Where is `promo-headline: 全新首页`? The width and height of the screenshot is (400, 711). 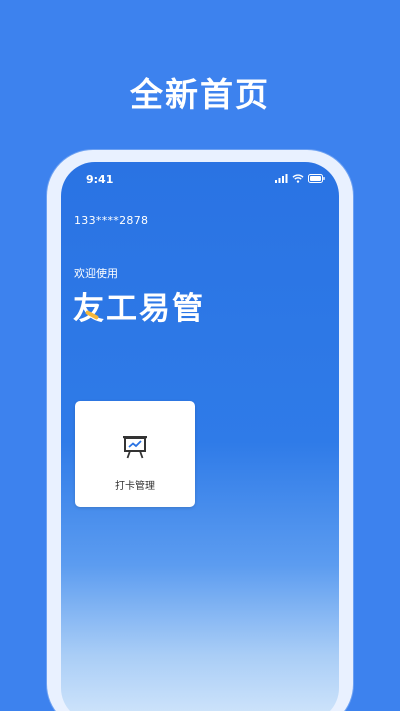
promo-headline: 全新首页 is located at coordinates (200, 94).